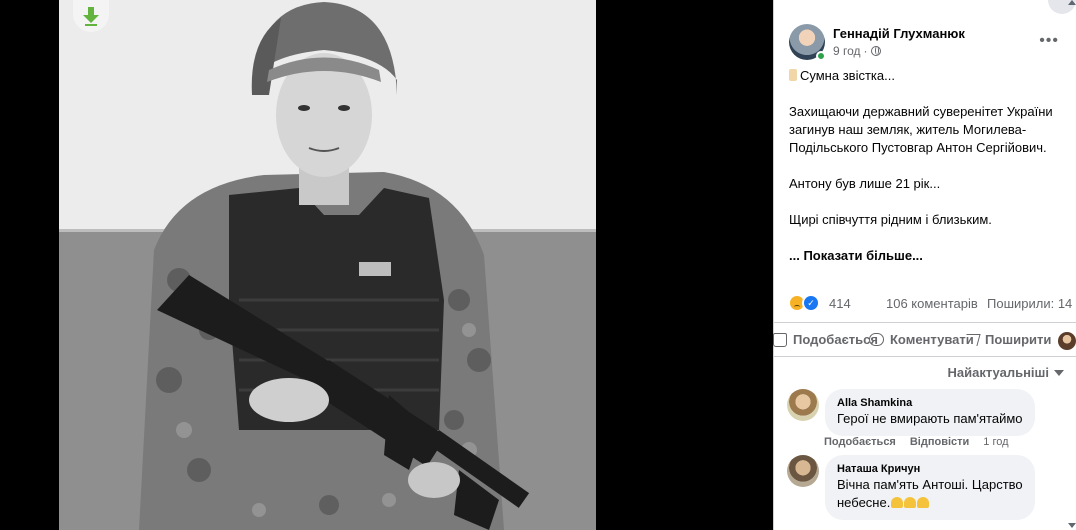 The height and width of the screenshot is (530, 1076). I want to click on shares-count: Поширили: 14, so click(1029, 303).